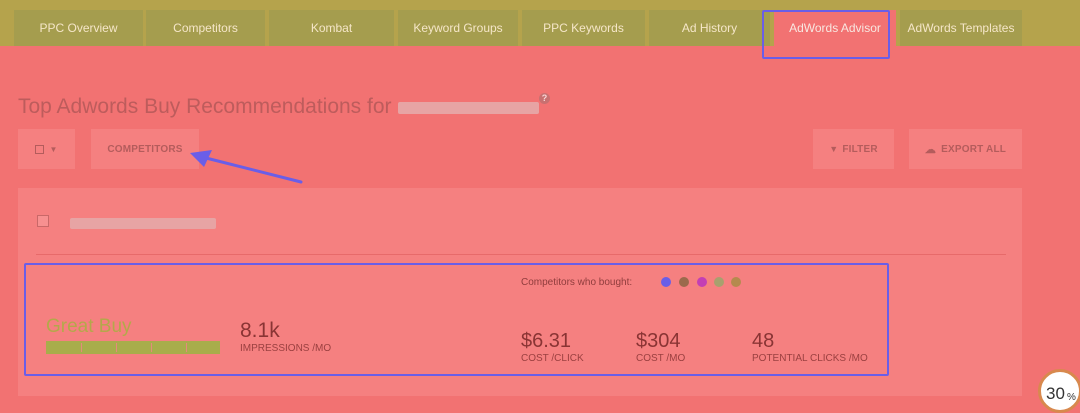  What do you see at coordinates (1055, 393) in the screenshot?
I see `progress-badge-value: 30` at bounding box center [1055, 393].